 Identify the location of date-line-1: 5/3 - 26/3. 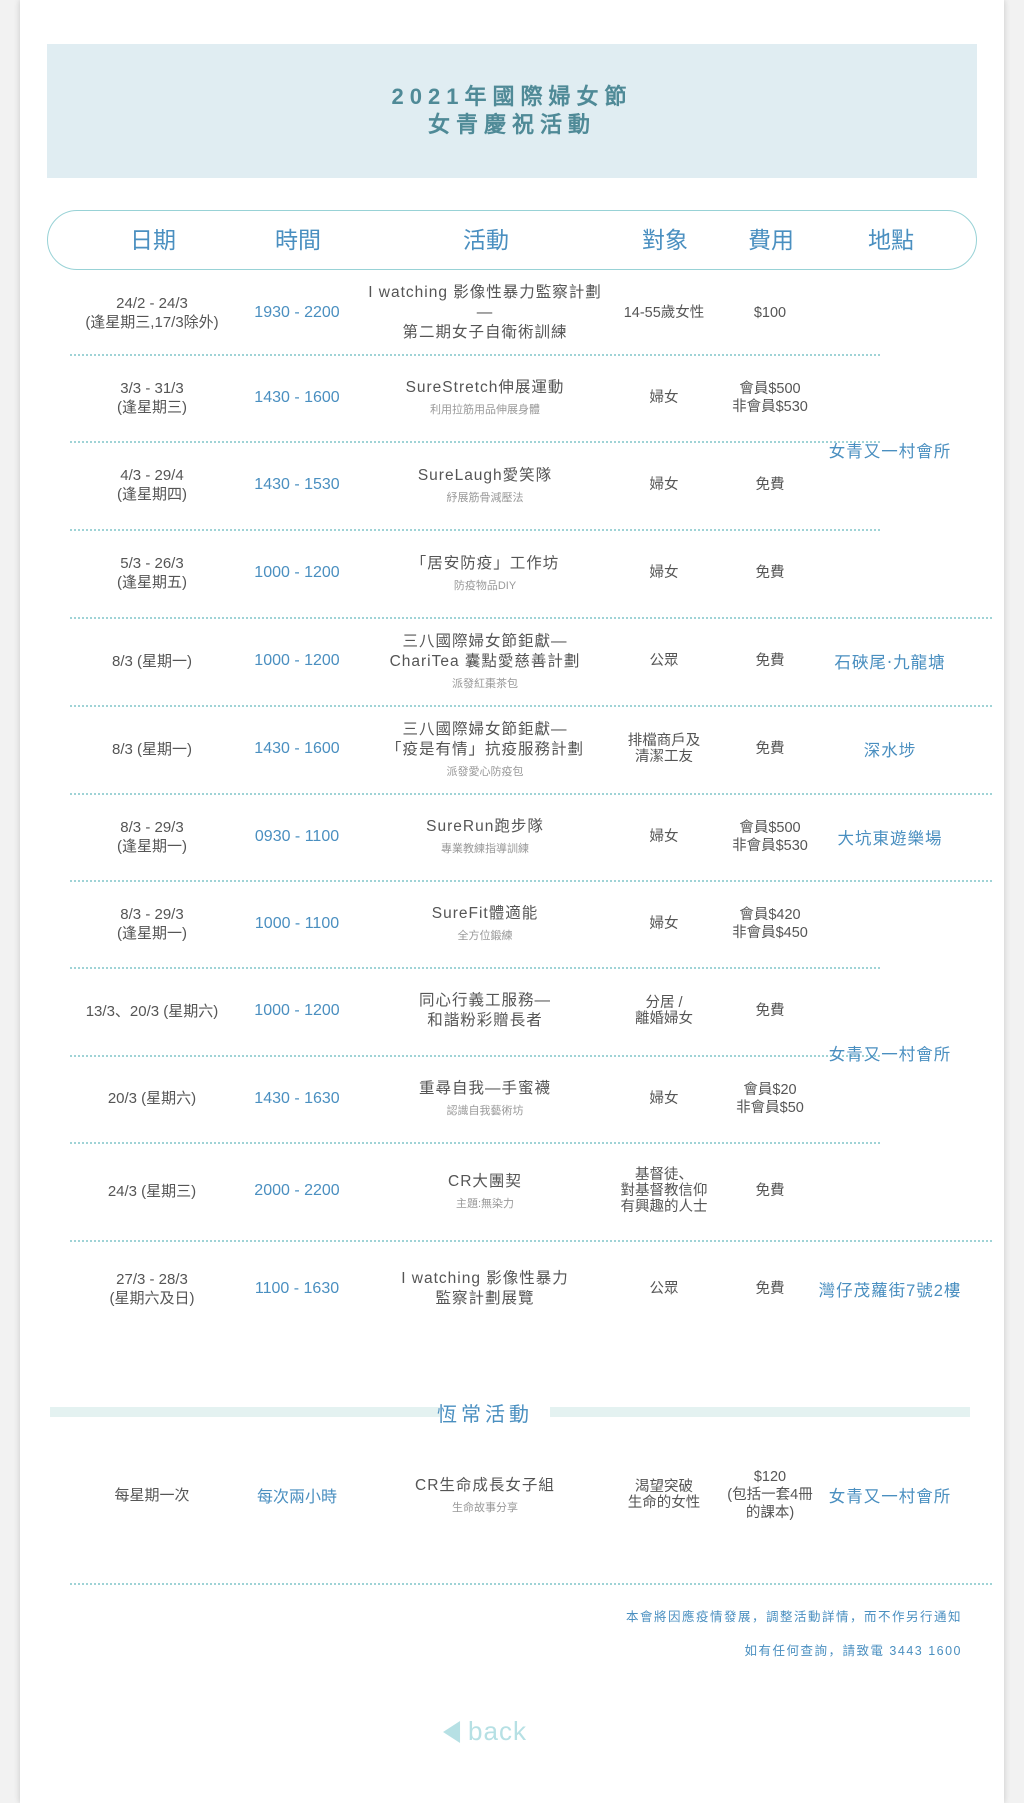
(152, 563).